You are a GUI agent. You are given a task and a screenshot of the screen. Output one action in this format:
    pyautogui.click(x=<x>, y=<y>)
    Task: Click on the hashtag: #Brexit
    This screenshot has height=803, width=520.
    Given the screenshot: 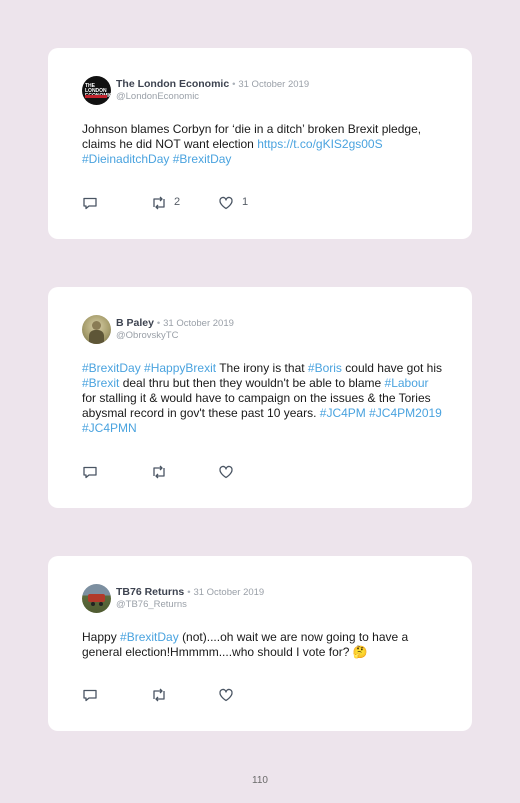 What is the action you would take?
    pyautogui.click(x=100, y=383)
    